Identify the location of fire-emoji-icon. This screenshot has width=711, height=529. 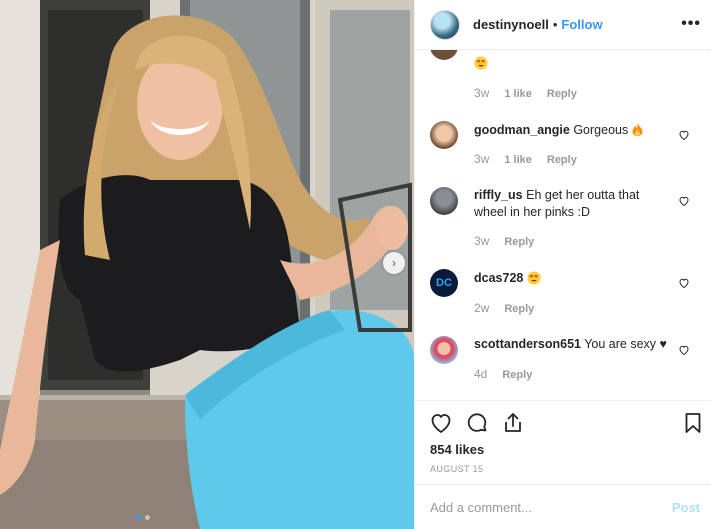
(637, 129).